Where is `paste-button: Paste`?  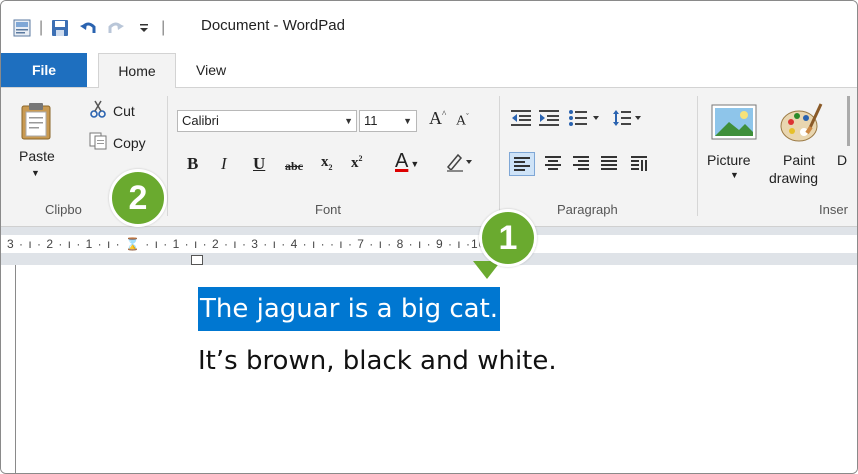 paste-button: Paste is located at coordinates (37, 156).